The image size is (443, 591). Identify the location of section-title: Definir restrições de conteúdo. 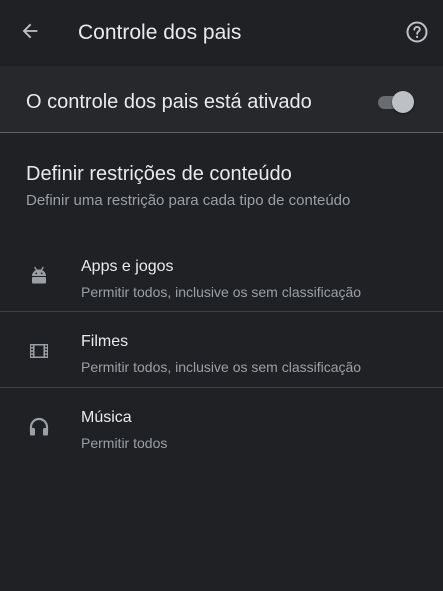
(159, 174).